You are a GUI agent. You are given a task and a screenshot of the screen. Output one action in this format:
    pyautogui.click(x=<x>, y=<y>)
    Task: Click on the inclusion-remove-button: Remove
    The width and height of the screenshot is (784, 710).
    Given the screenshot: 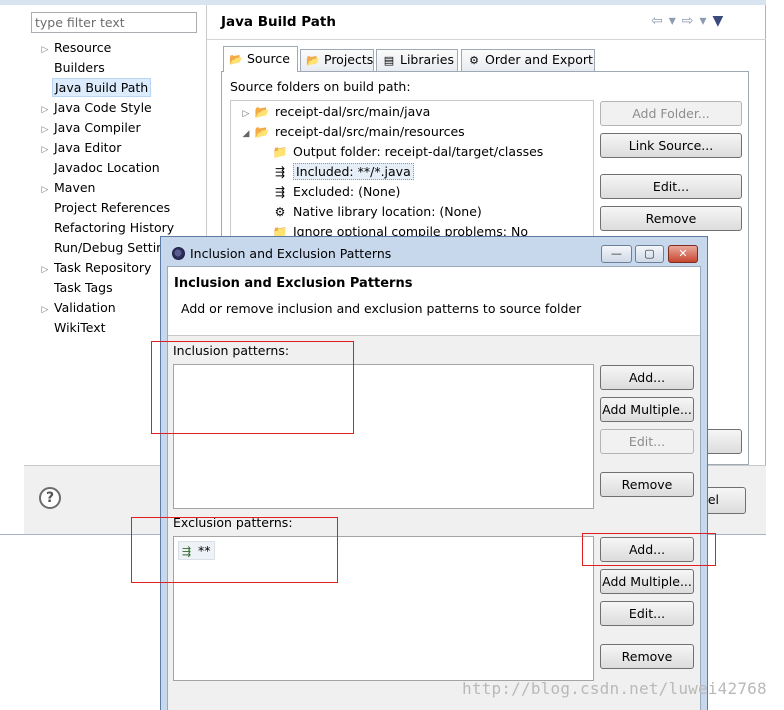 What is the action you would take?
    pyautogui.click(x=647, y=484)
    